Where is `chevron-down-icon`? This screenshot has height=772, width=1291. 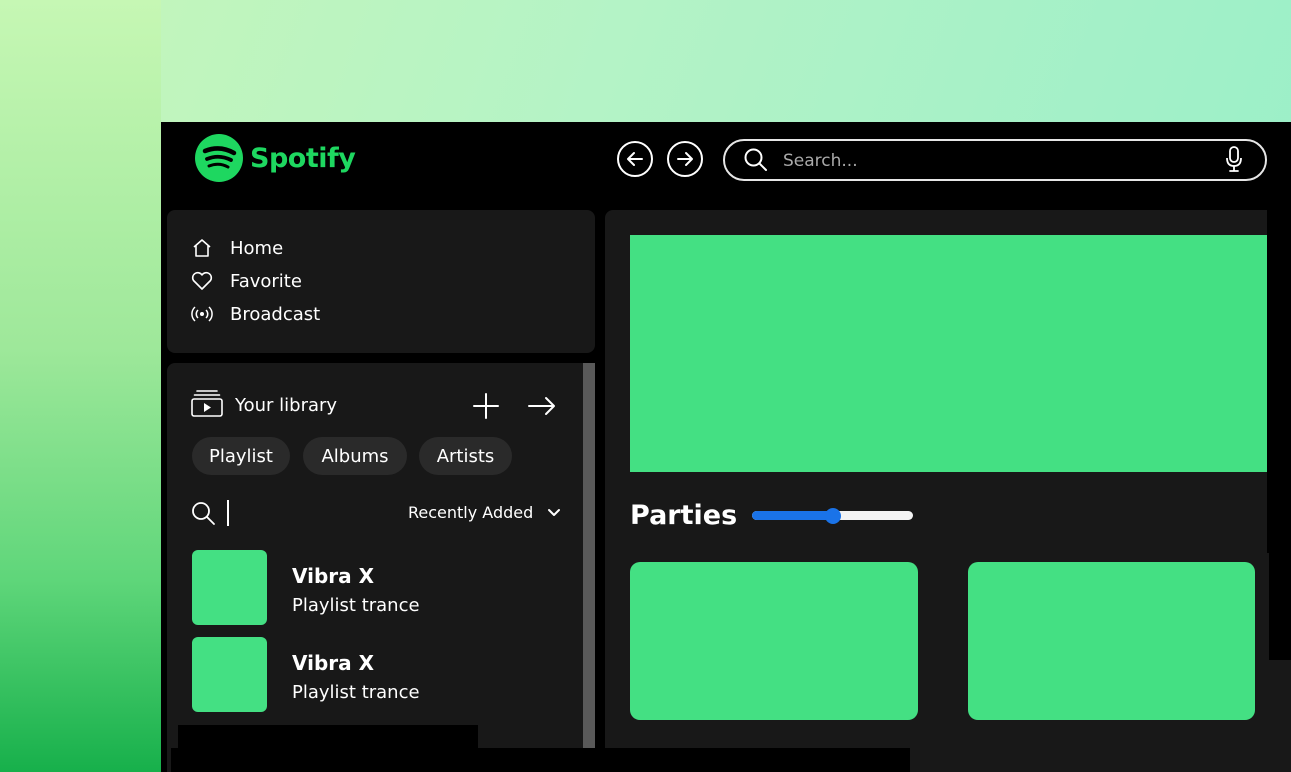 chevron-down-icon is located at coordinates (554, 512).